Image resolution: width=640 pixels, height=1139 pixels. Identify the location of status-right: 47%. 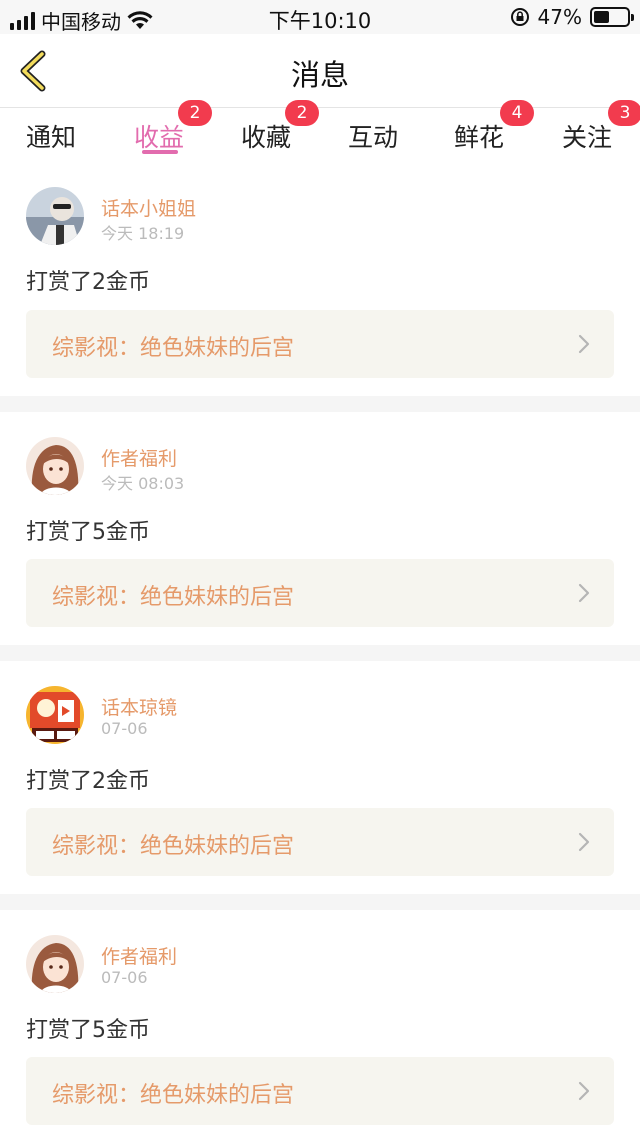
(572, 17).